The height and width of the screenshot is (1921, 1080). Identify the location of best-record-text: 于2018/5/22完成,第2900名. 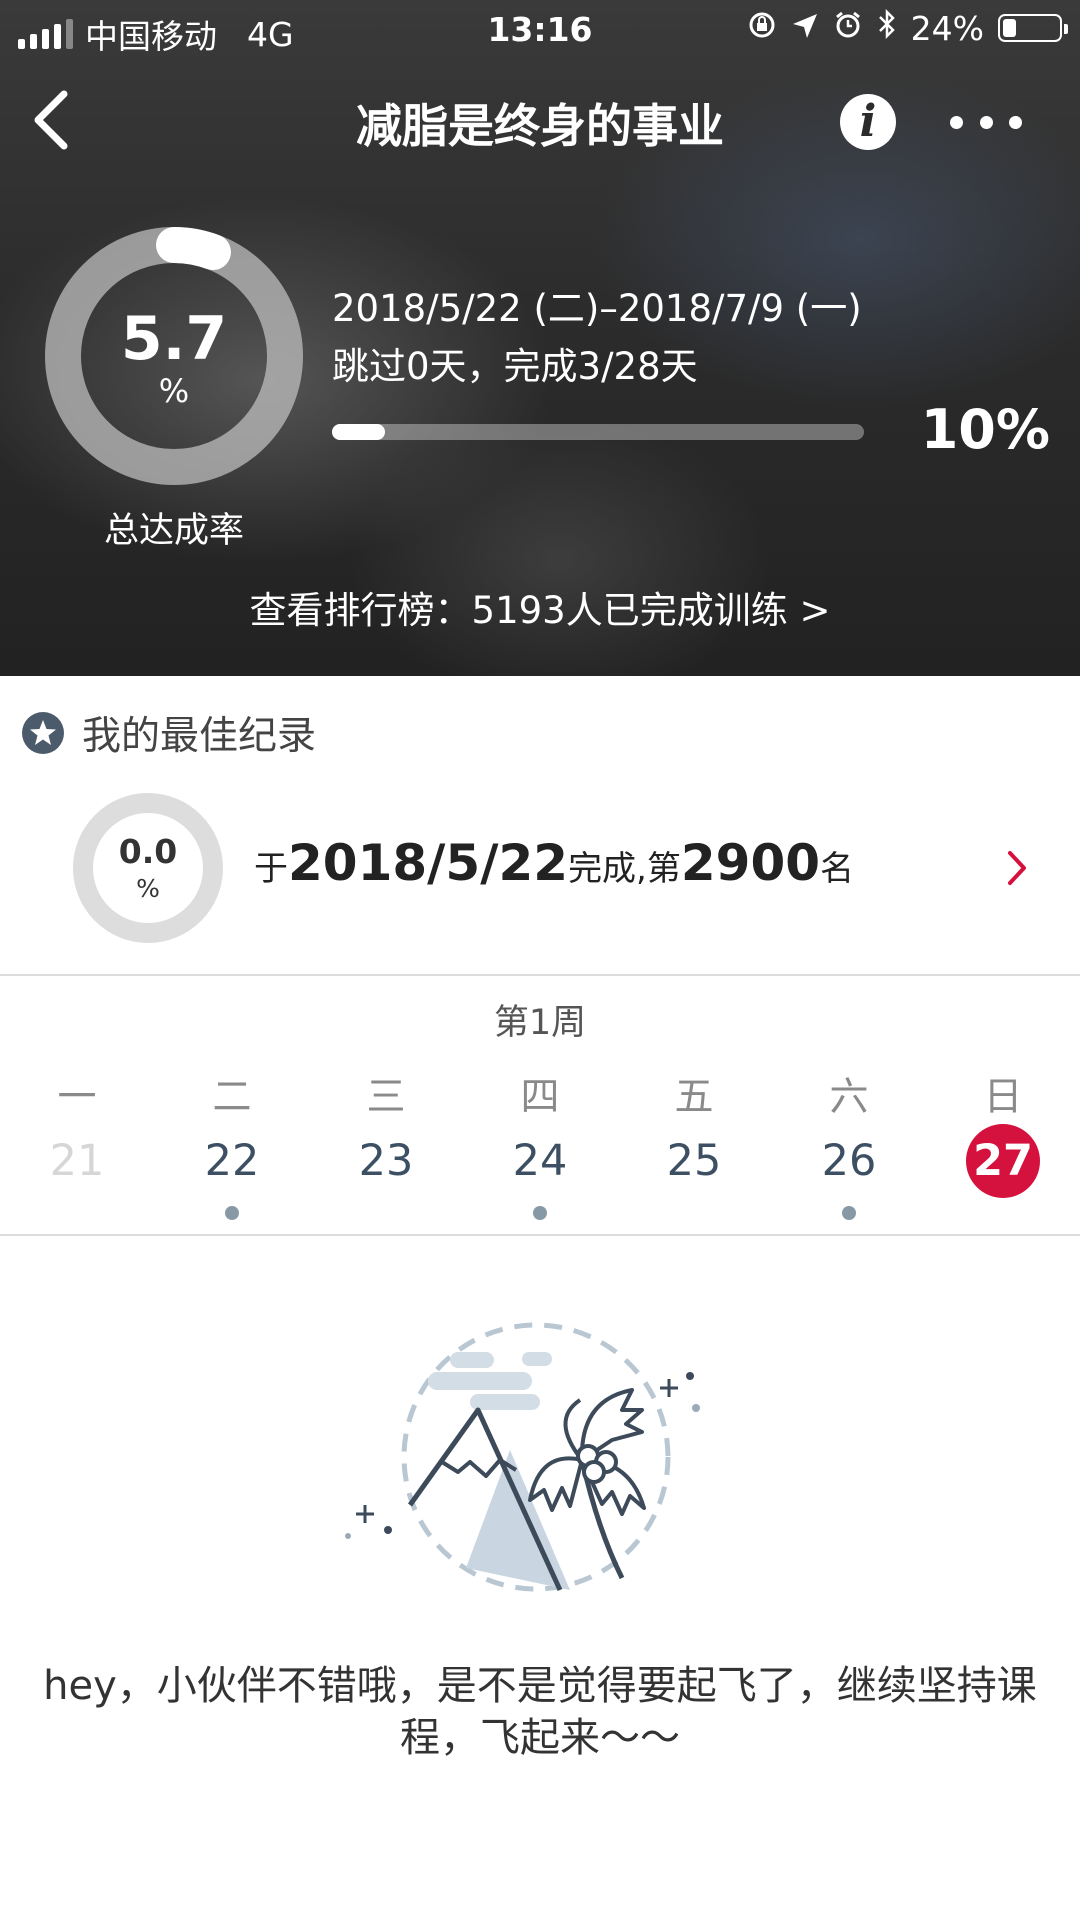
(554, 863).